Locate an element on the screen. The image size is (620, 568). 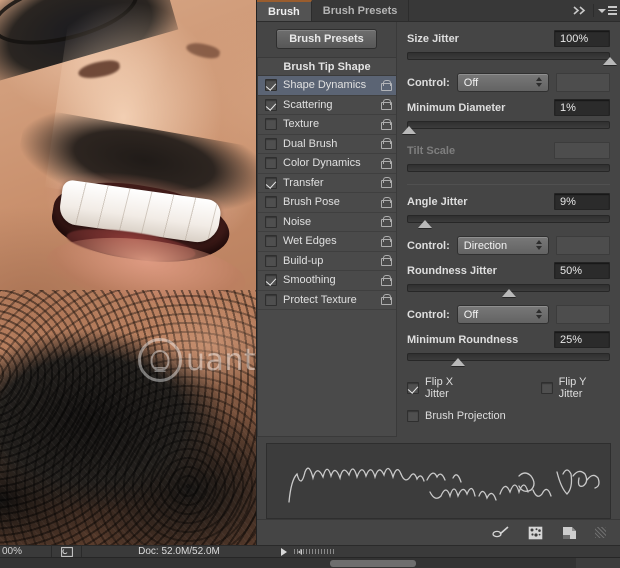
checkbox-dual-brush is located at coordinates (271, 143).